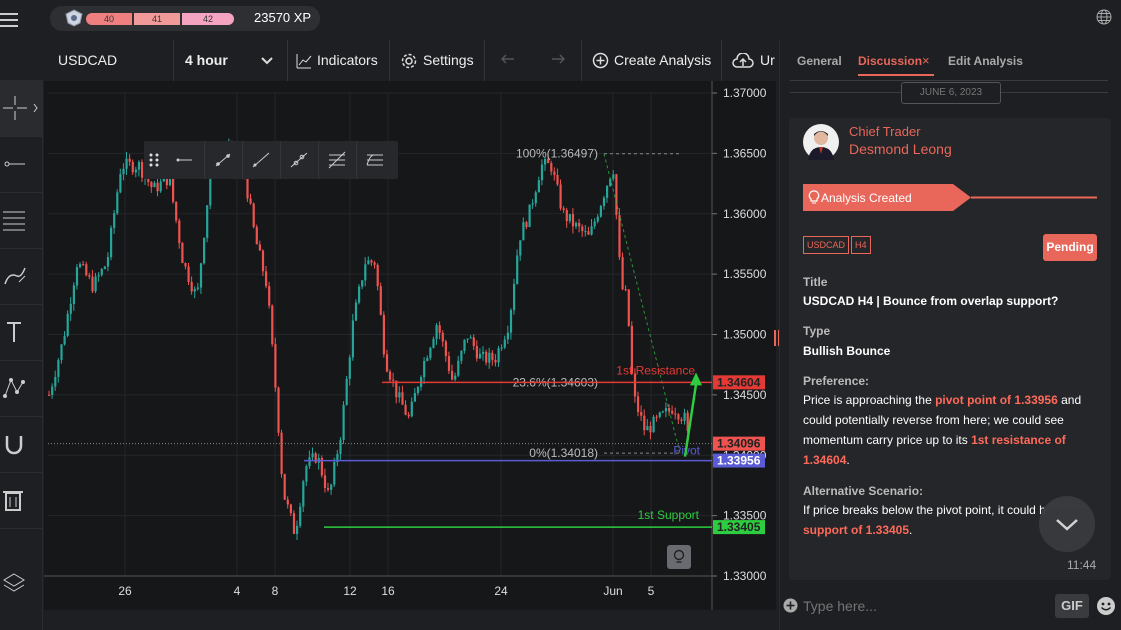 The width and height of the screenshot is (1121, 630). Describe the element at coordinates (1067, 524) in the screenshot. I see `scroll-down-button` at that location.